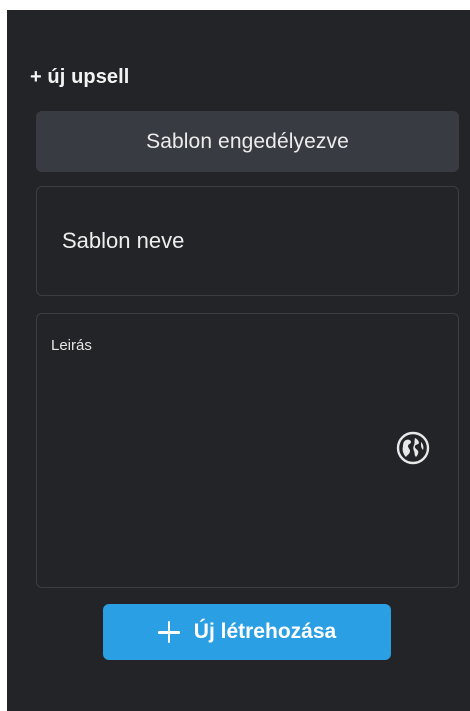  Describe the element at coordinates (265, 631) in the screenshot. I see `create-new-label: Új létrehozása` at that location.